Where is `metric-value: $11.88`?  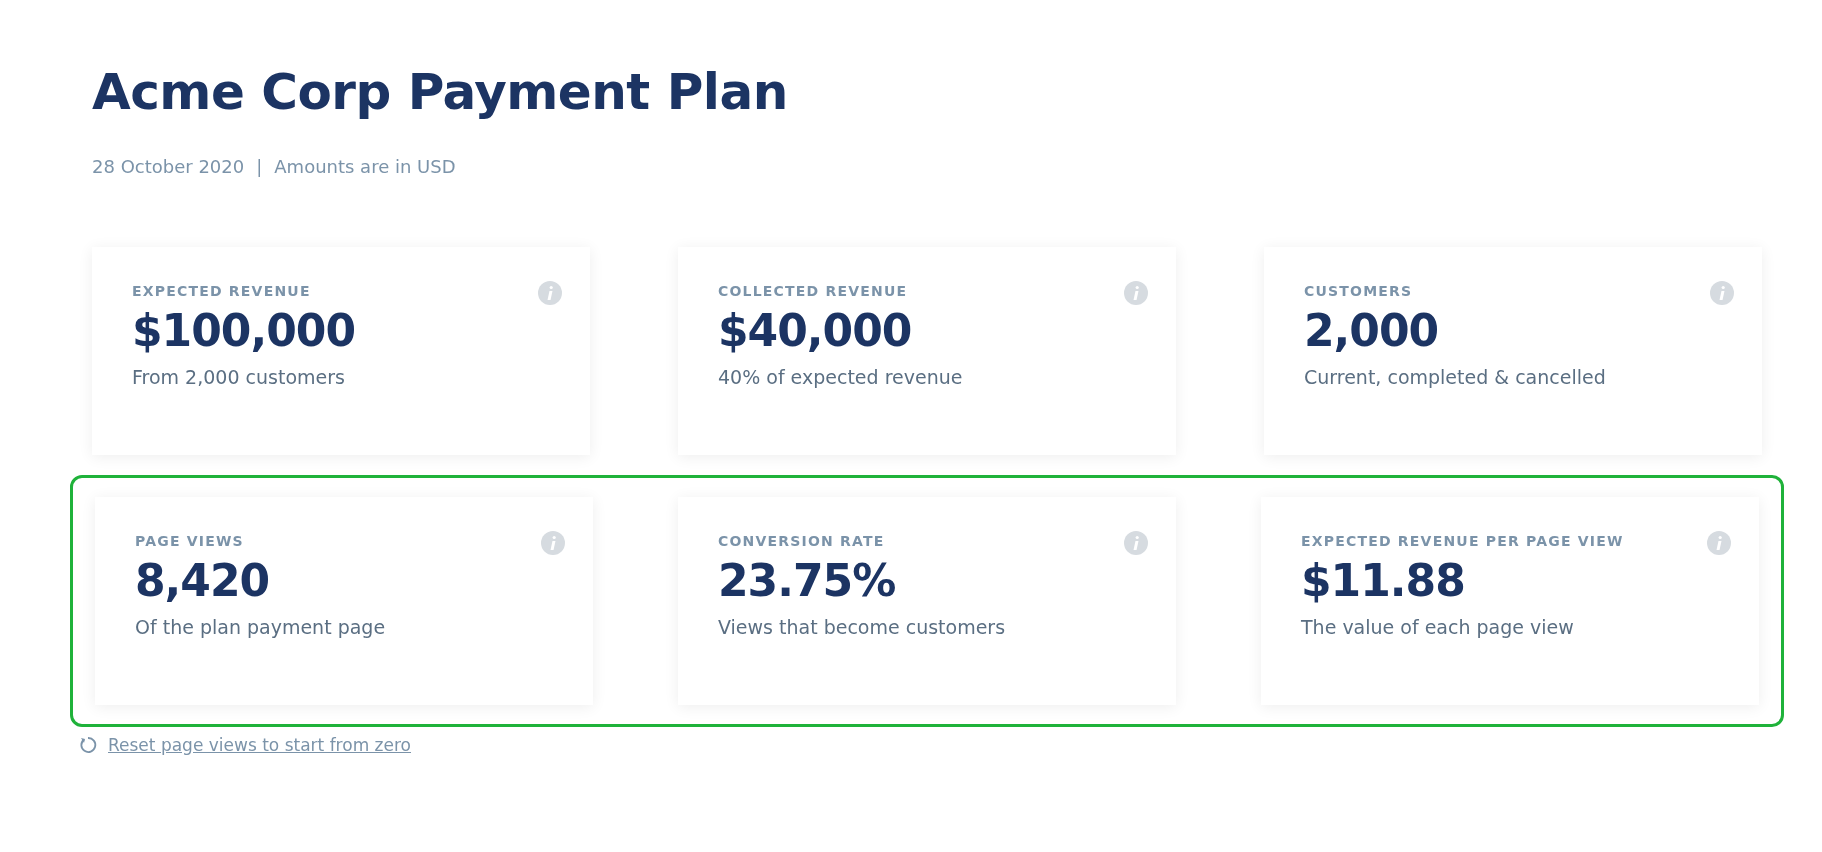
metric-value: $11.88 is located at coordinates (1383, 580).